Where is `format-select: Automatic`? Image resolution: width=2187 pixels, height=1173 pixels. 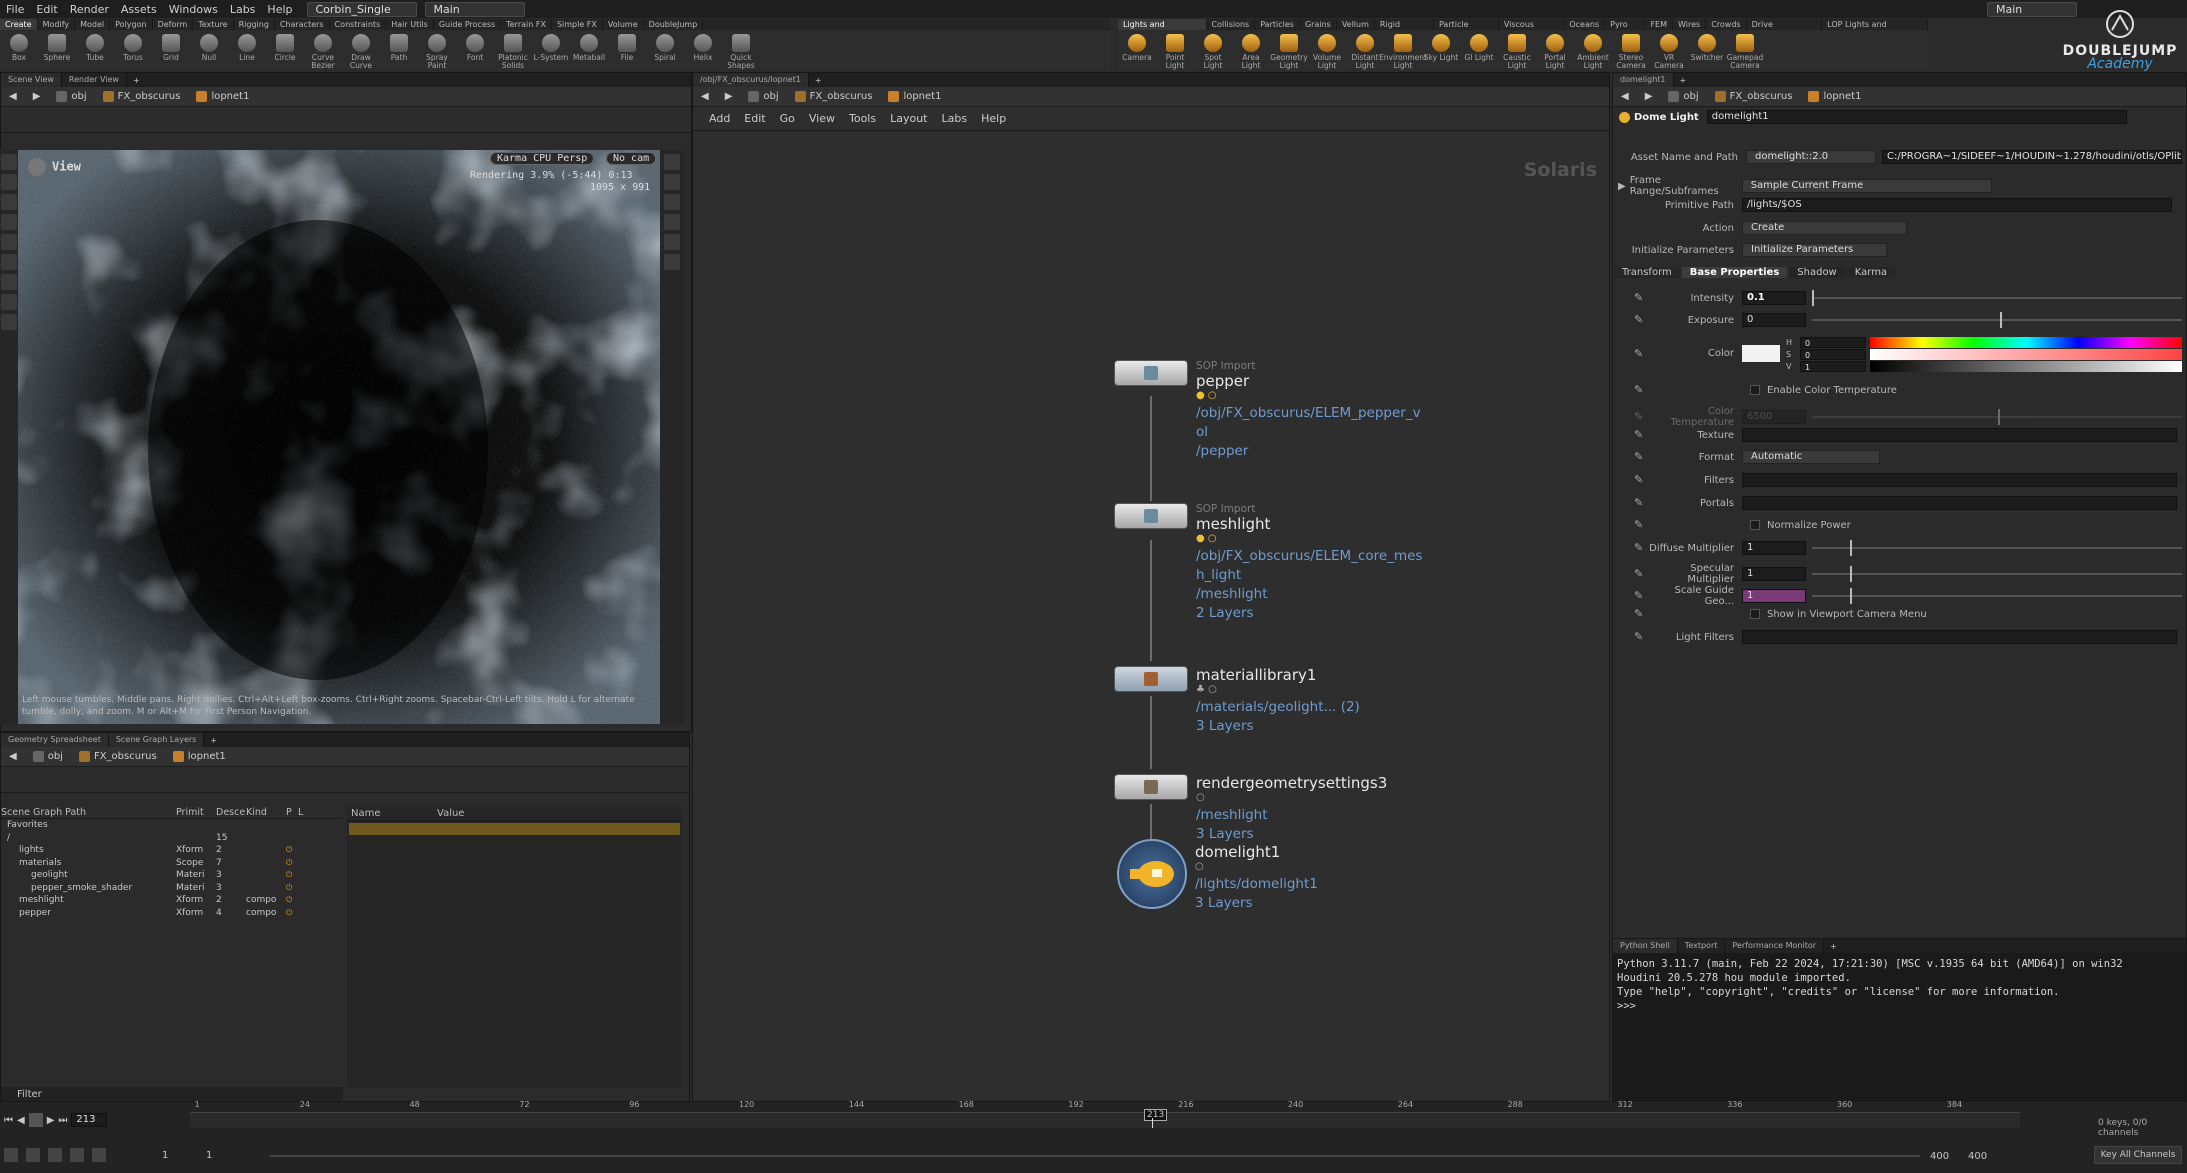 format-select: Automatic is located at coordinates (1811, 457).